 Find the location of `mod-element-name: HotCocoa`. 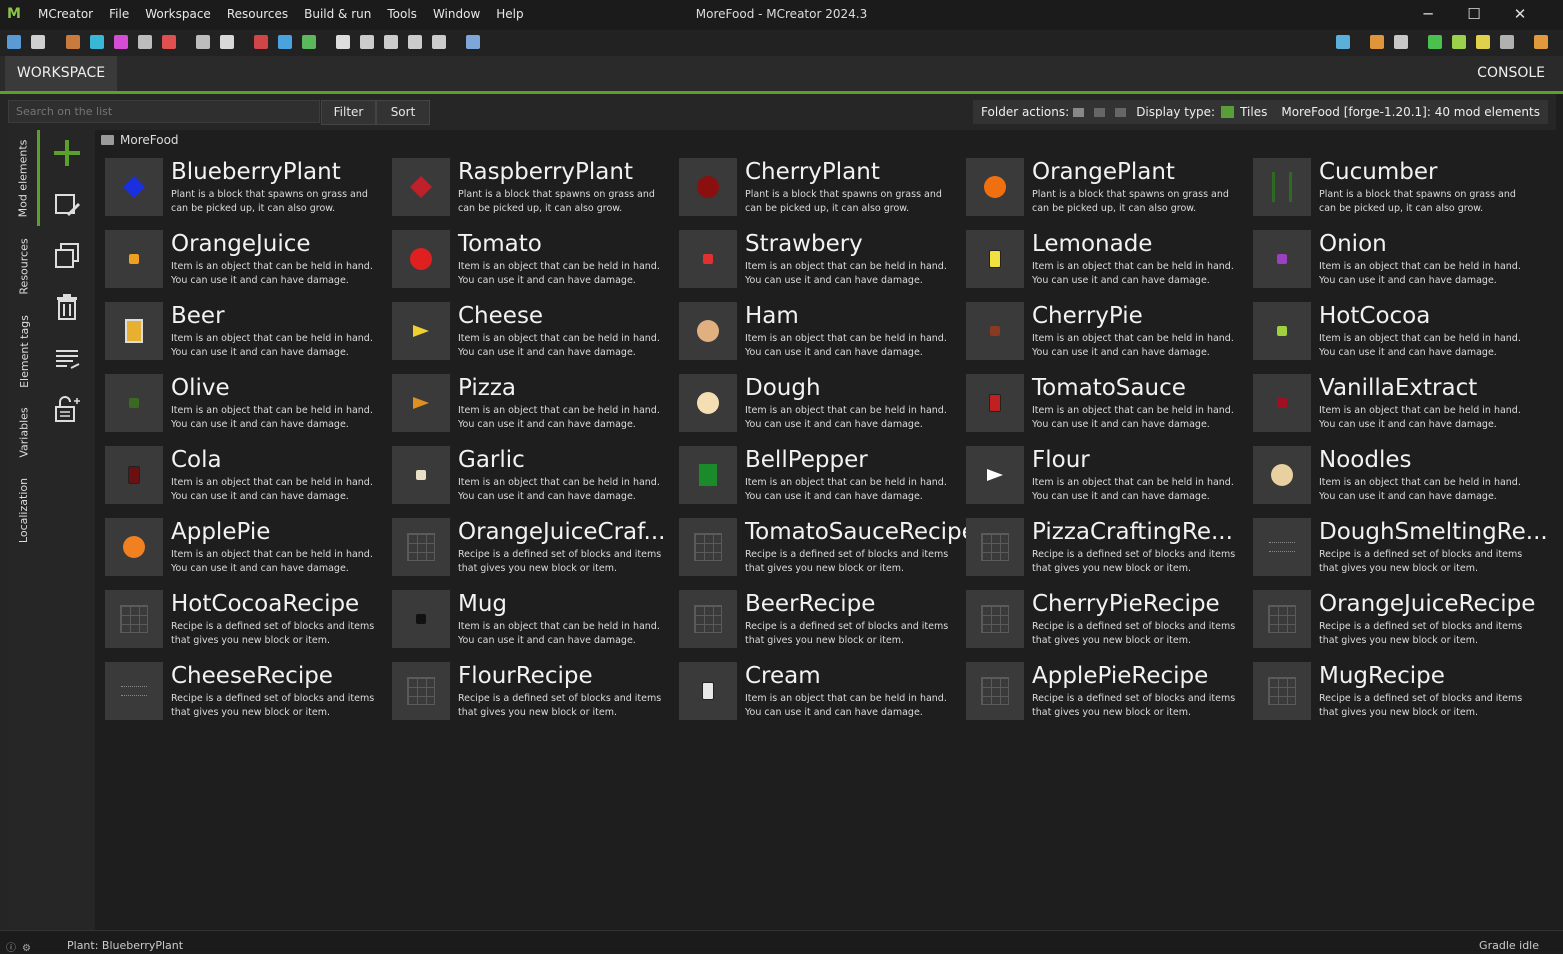

mod-element-name: HotCocoa is located at coordinates (1375, 316).